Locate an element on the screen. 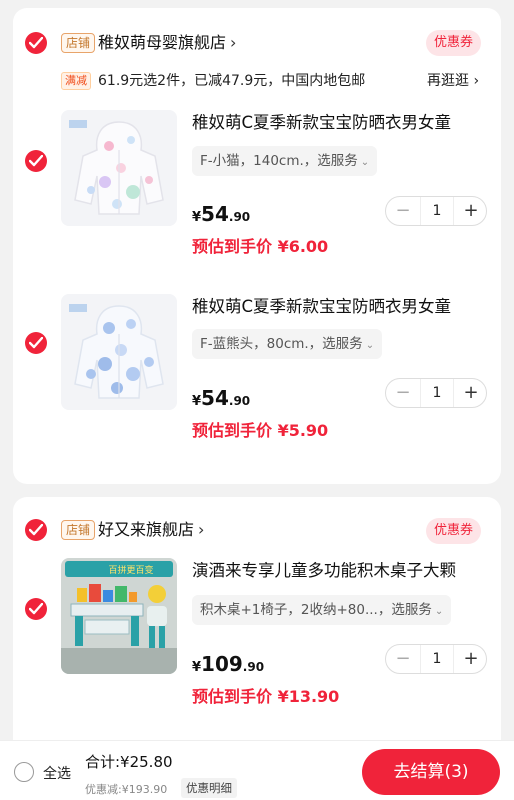  sku-selector: F-蓝熊头，80cm.，选服务 ⌄ is located at coordinates (287, 344).